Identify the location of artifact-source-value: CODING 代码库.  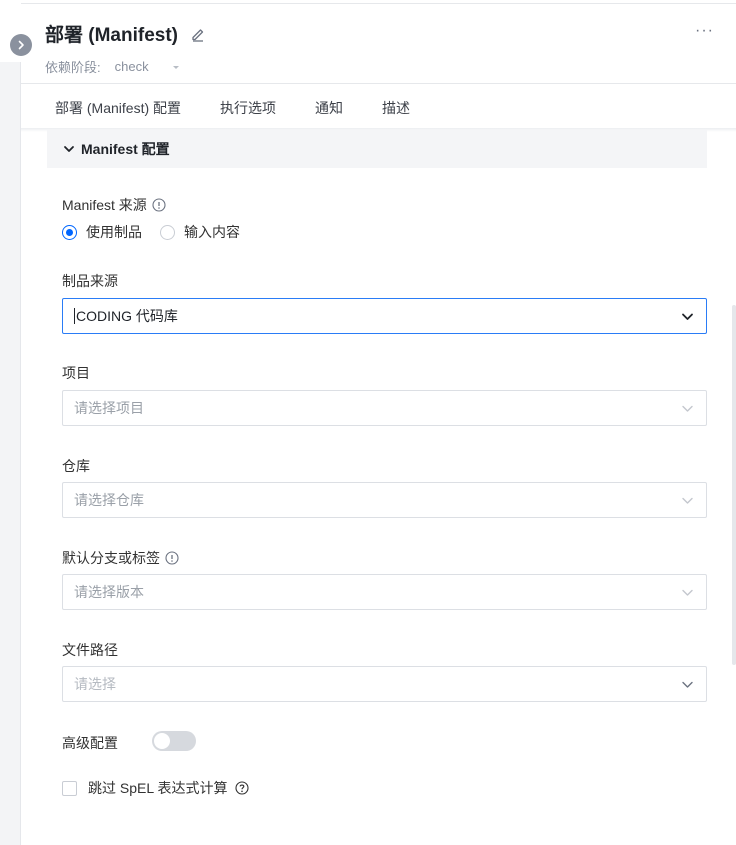
(127, 316).